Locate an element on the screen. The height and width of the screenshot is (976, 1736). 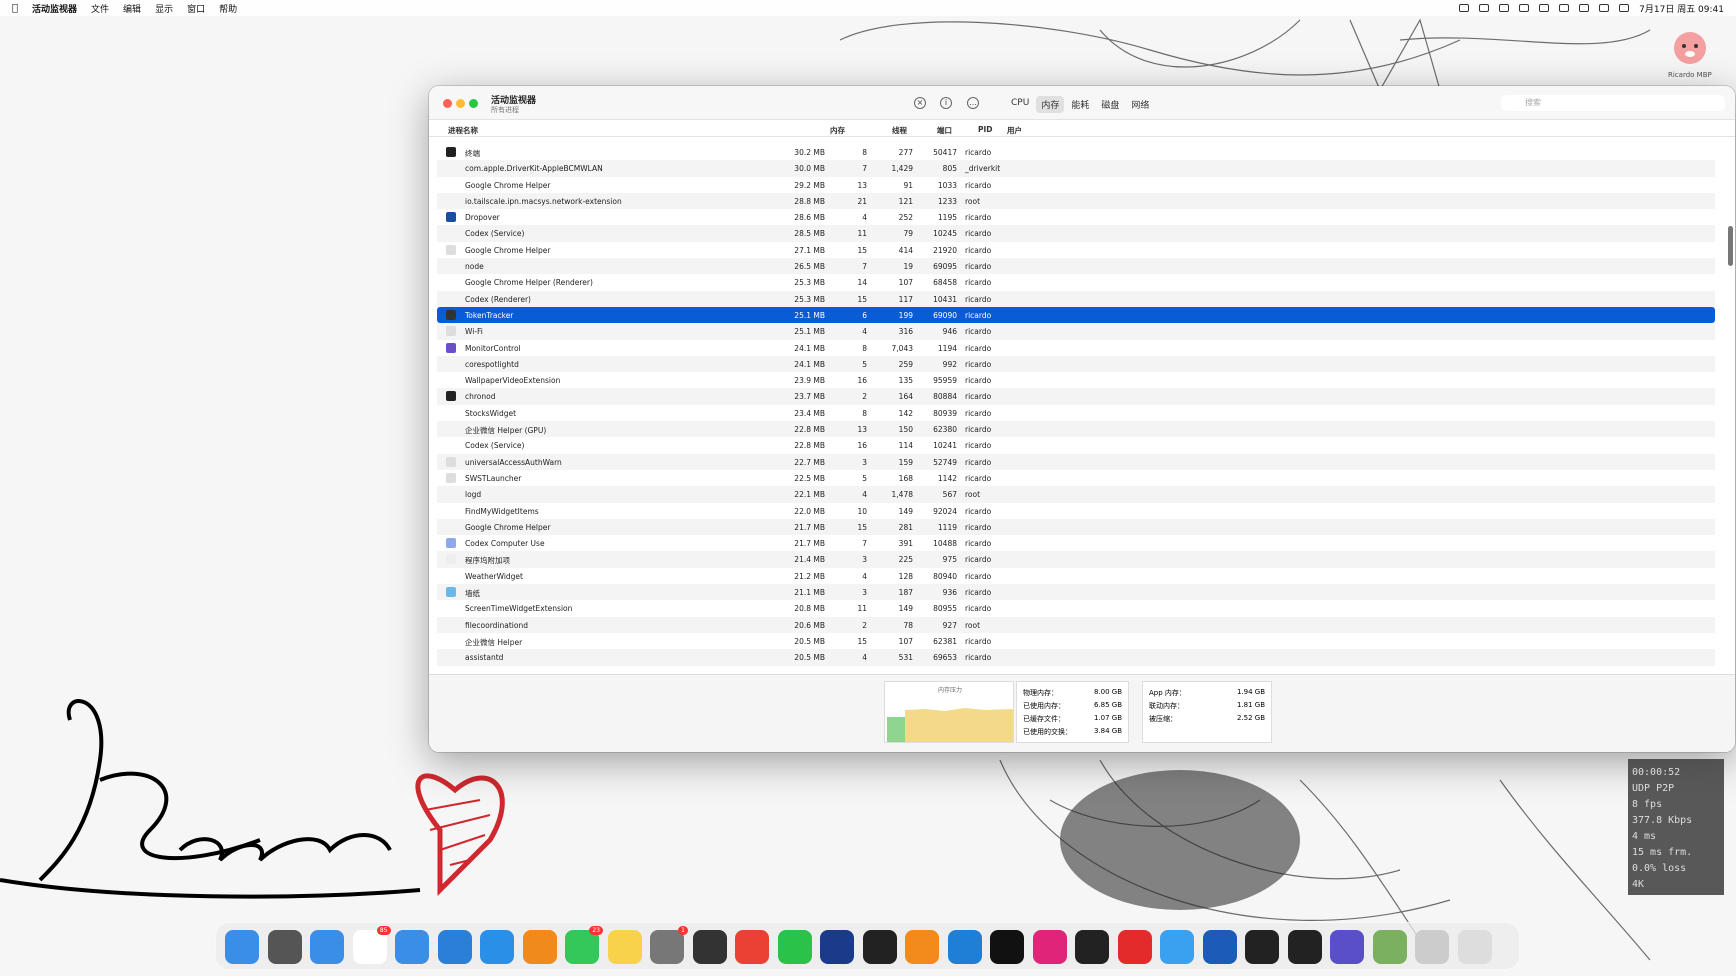
messages-icon: 23 is located at coordinates (584, 945).